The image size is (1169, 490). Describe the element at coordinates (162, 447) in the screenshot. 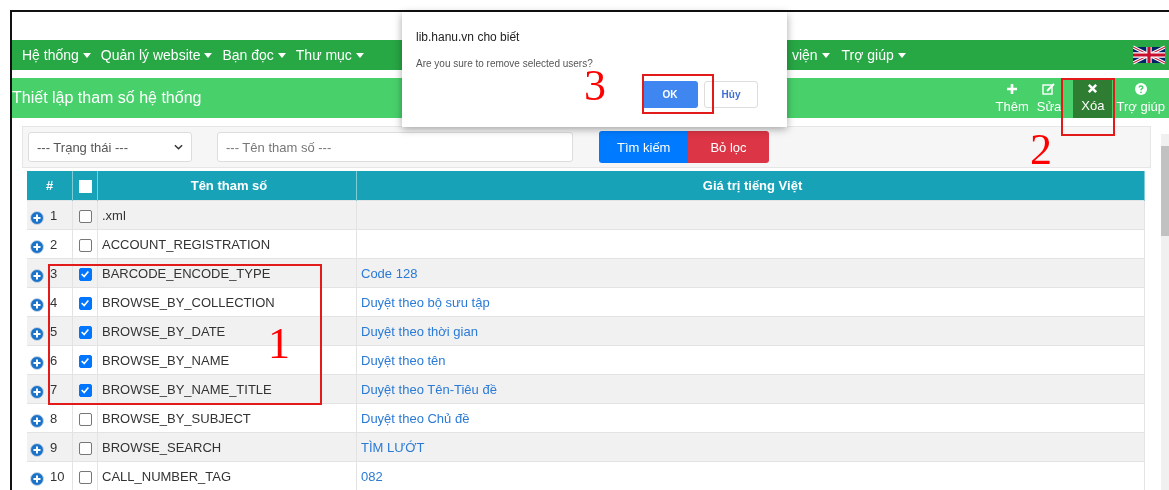

I see `parameter-name: BROWSE_SEARCH` at that location.